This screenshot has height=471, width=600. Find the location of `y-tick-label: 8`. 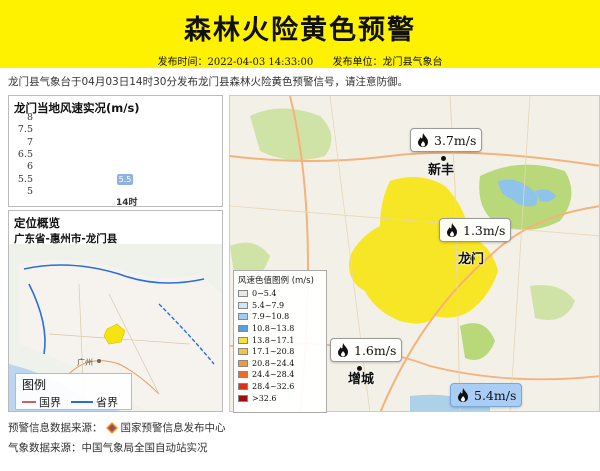

y-tick-label: 8 is located at coordinates (29, 117).